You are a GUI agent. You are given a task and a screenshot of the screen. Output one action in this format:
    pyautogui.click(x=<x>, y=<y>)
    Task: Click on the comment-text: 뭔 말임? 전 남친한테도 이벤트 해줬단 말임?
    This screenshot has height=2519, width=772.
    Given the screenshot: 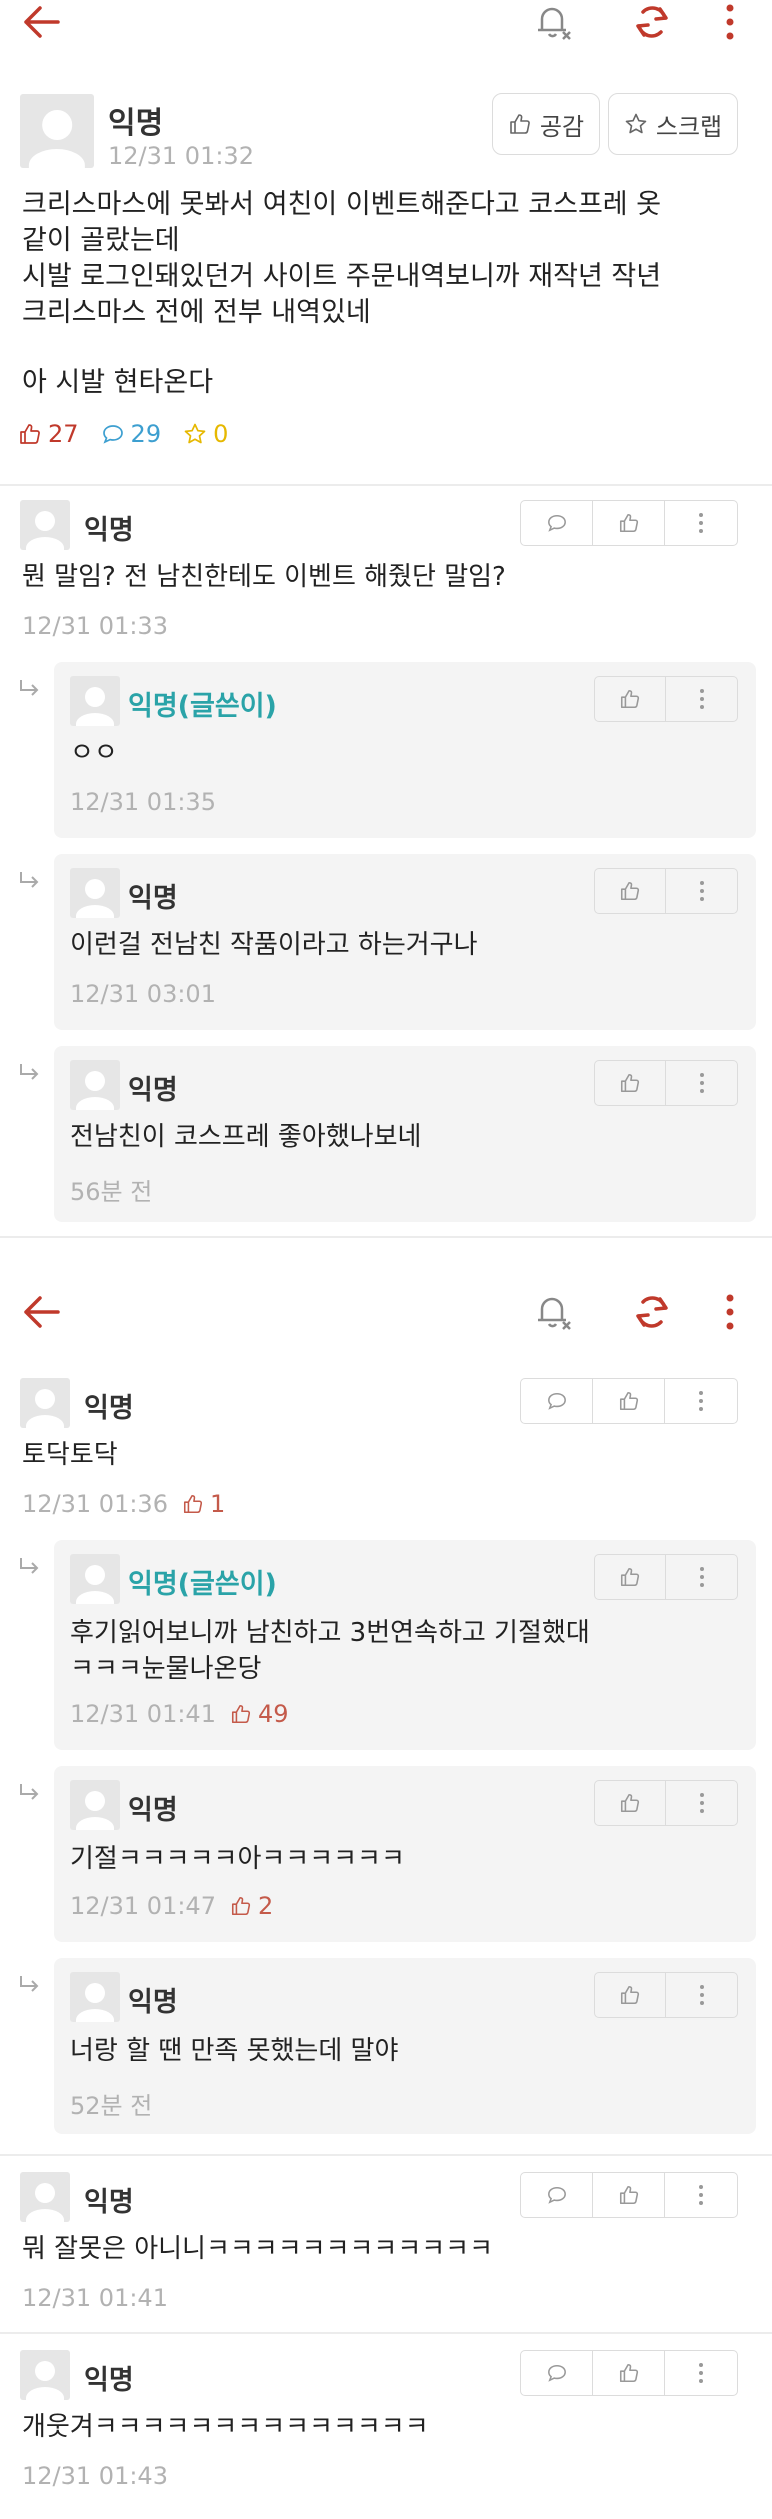 What is the action you would take?
    pyautogui.click(x=264, y=577)
    